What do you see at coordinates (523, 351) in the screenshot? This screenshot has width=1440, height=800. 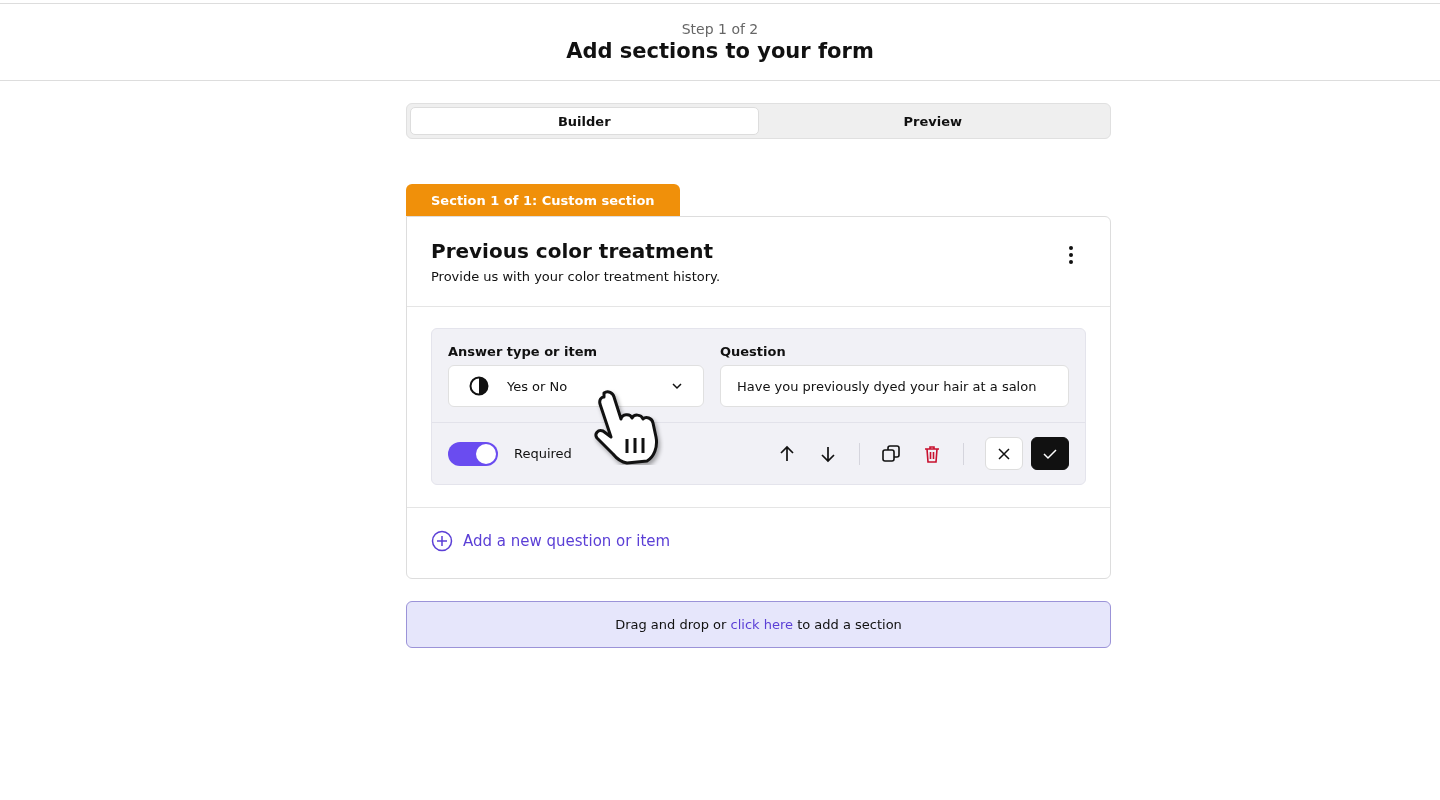 I see `field-label: Answer type or item` at bounding box center [523, 351].